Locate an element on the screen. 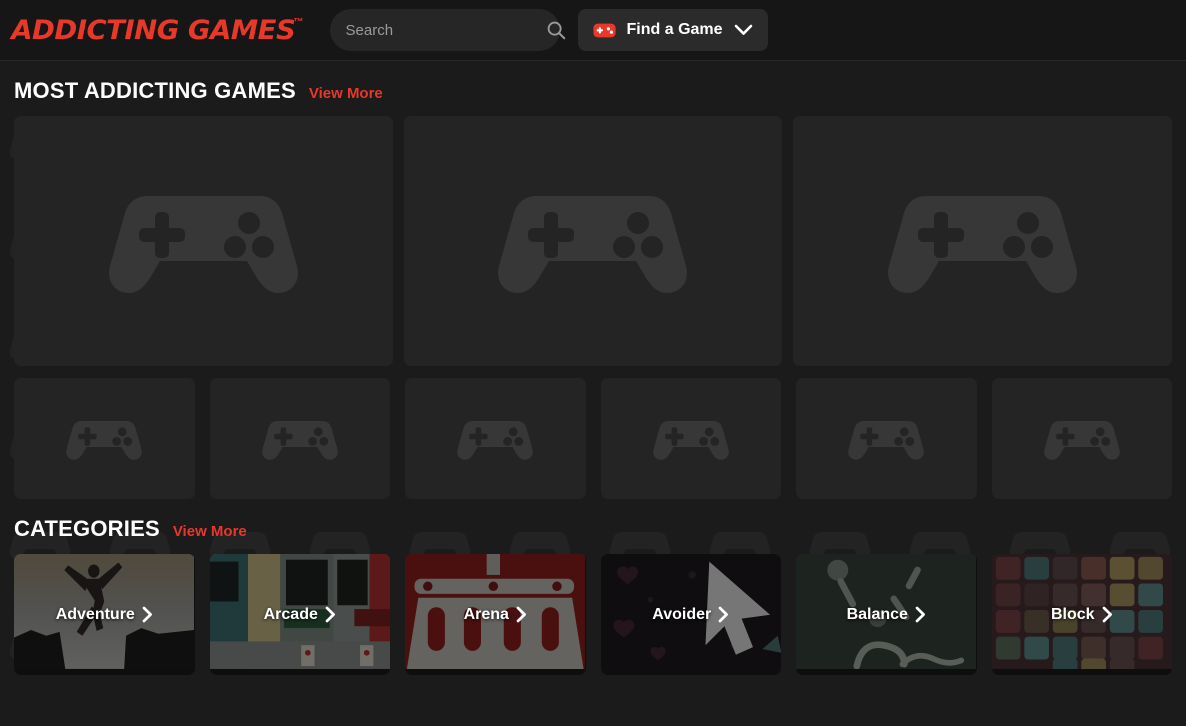 Image resolution: width=1186 pixels, height=726 pixels. category-label-wrap: Adventure is located at coordinates (104, 614).